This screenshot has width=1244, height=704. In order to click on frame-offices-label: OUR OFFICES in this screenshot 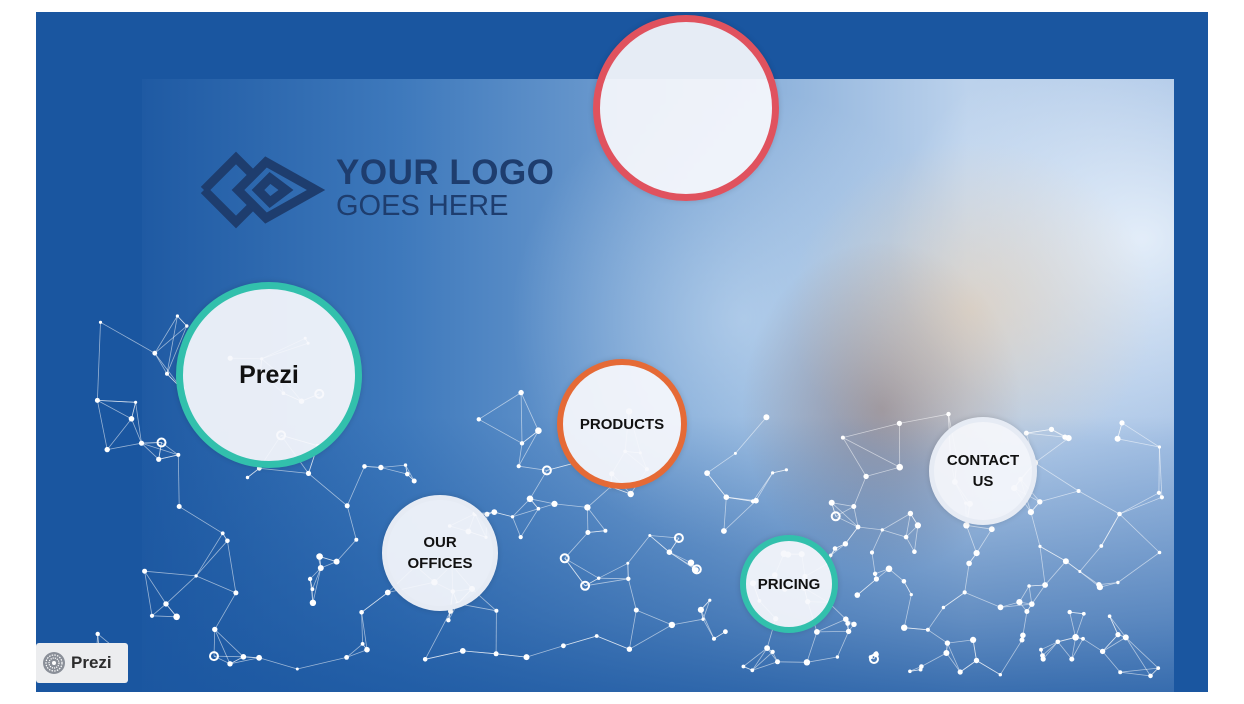, I will do `click(440, 553)`.